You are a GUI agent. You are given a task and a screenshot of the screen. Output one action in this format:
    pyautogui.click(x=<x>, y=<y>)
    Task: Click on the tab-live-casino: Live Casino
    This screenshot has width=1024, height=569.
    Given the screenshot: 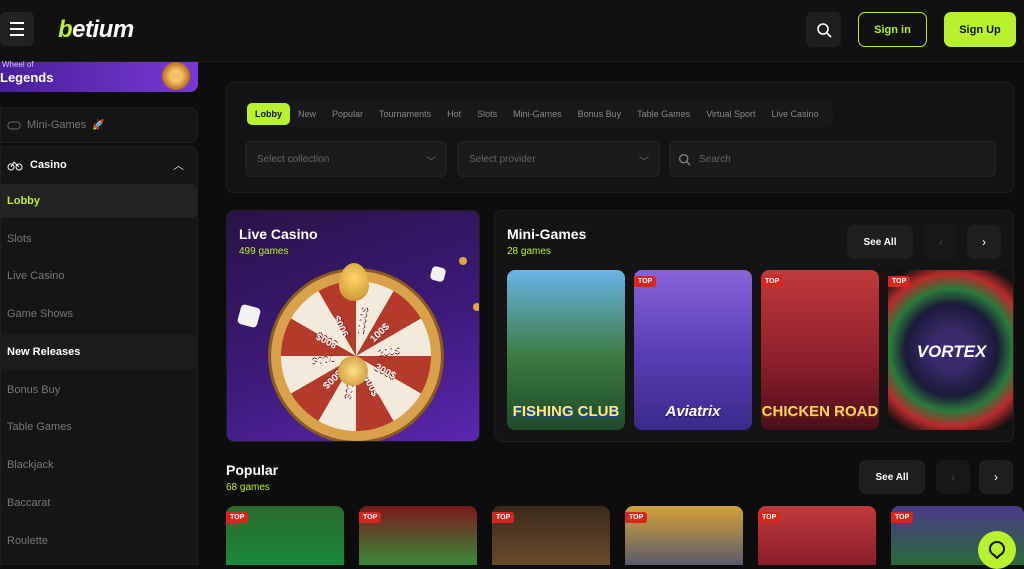 What is the action you would take?
    pyautogui.click(x=795, y=114)
    